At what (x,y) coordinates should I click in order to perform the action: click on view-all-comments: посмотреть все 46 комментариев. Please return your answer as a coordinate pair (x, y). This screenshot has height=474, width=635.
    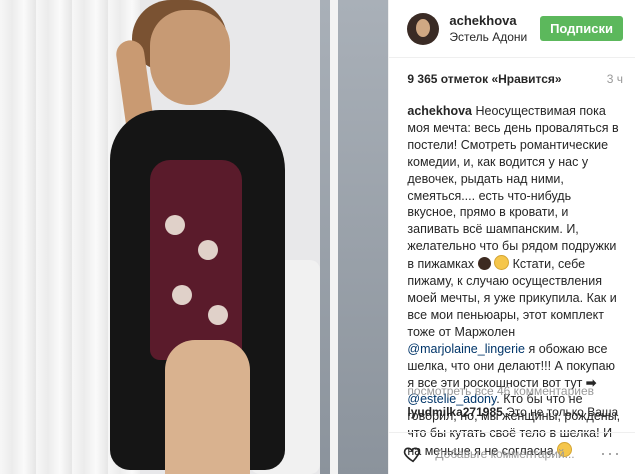
    Looking at the image, I should click on (500, 391).